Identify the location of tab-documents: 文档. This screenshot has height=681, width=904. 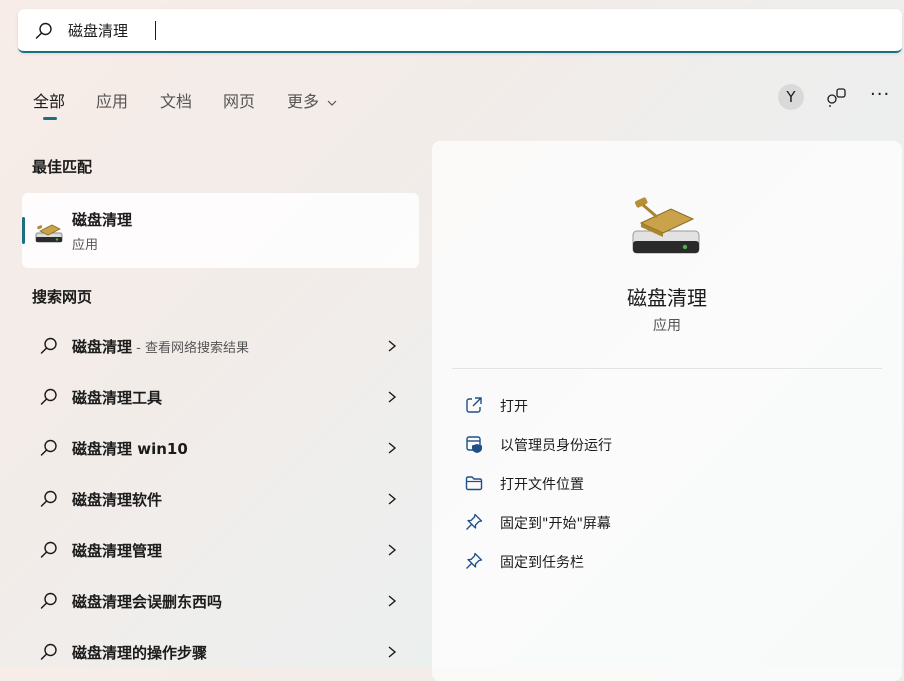
(176, 100).